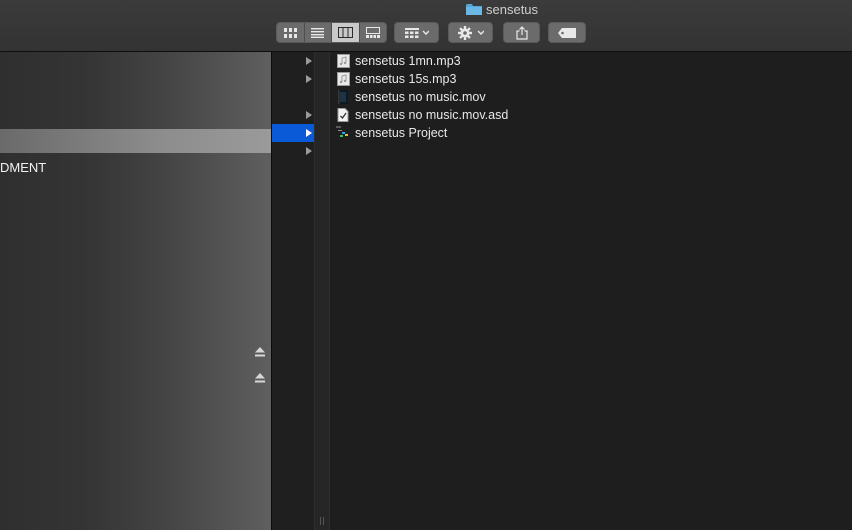 The height and width of the screenshot is (530, 852). Describe the element at coordinates (293, 133) in the screenshot. I see `column-row-selected` at that location.